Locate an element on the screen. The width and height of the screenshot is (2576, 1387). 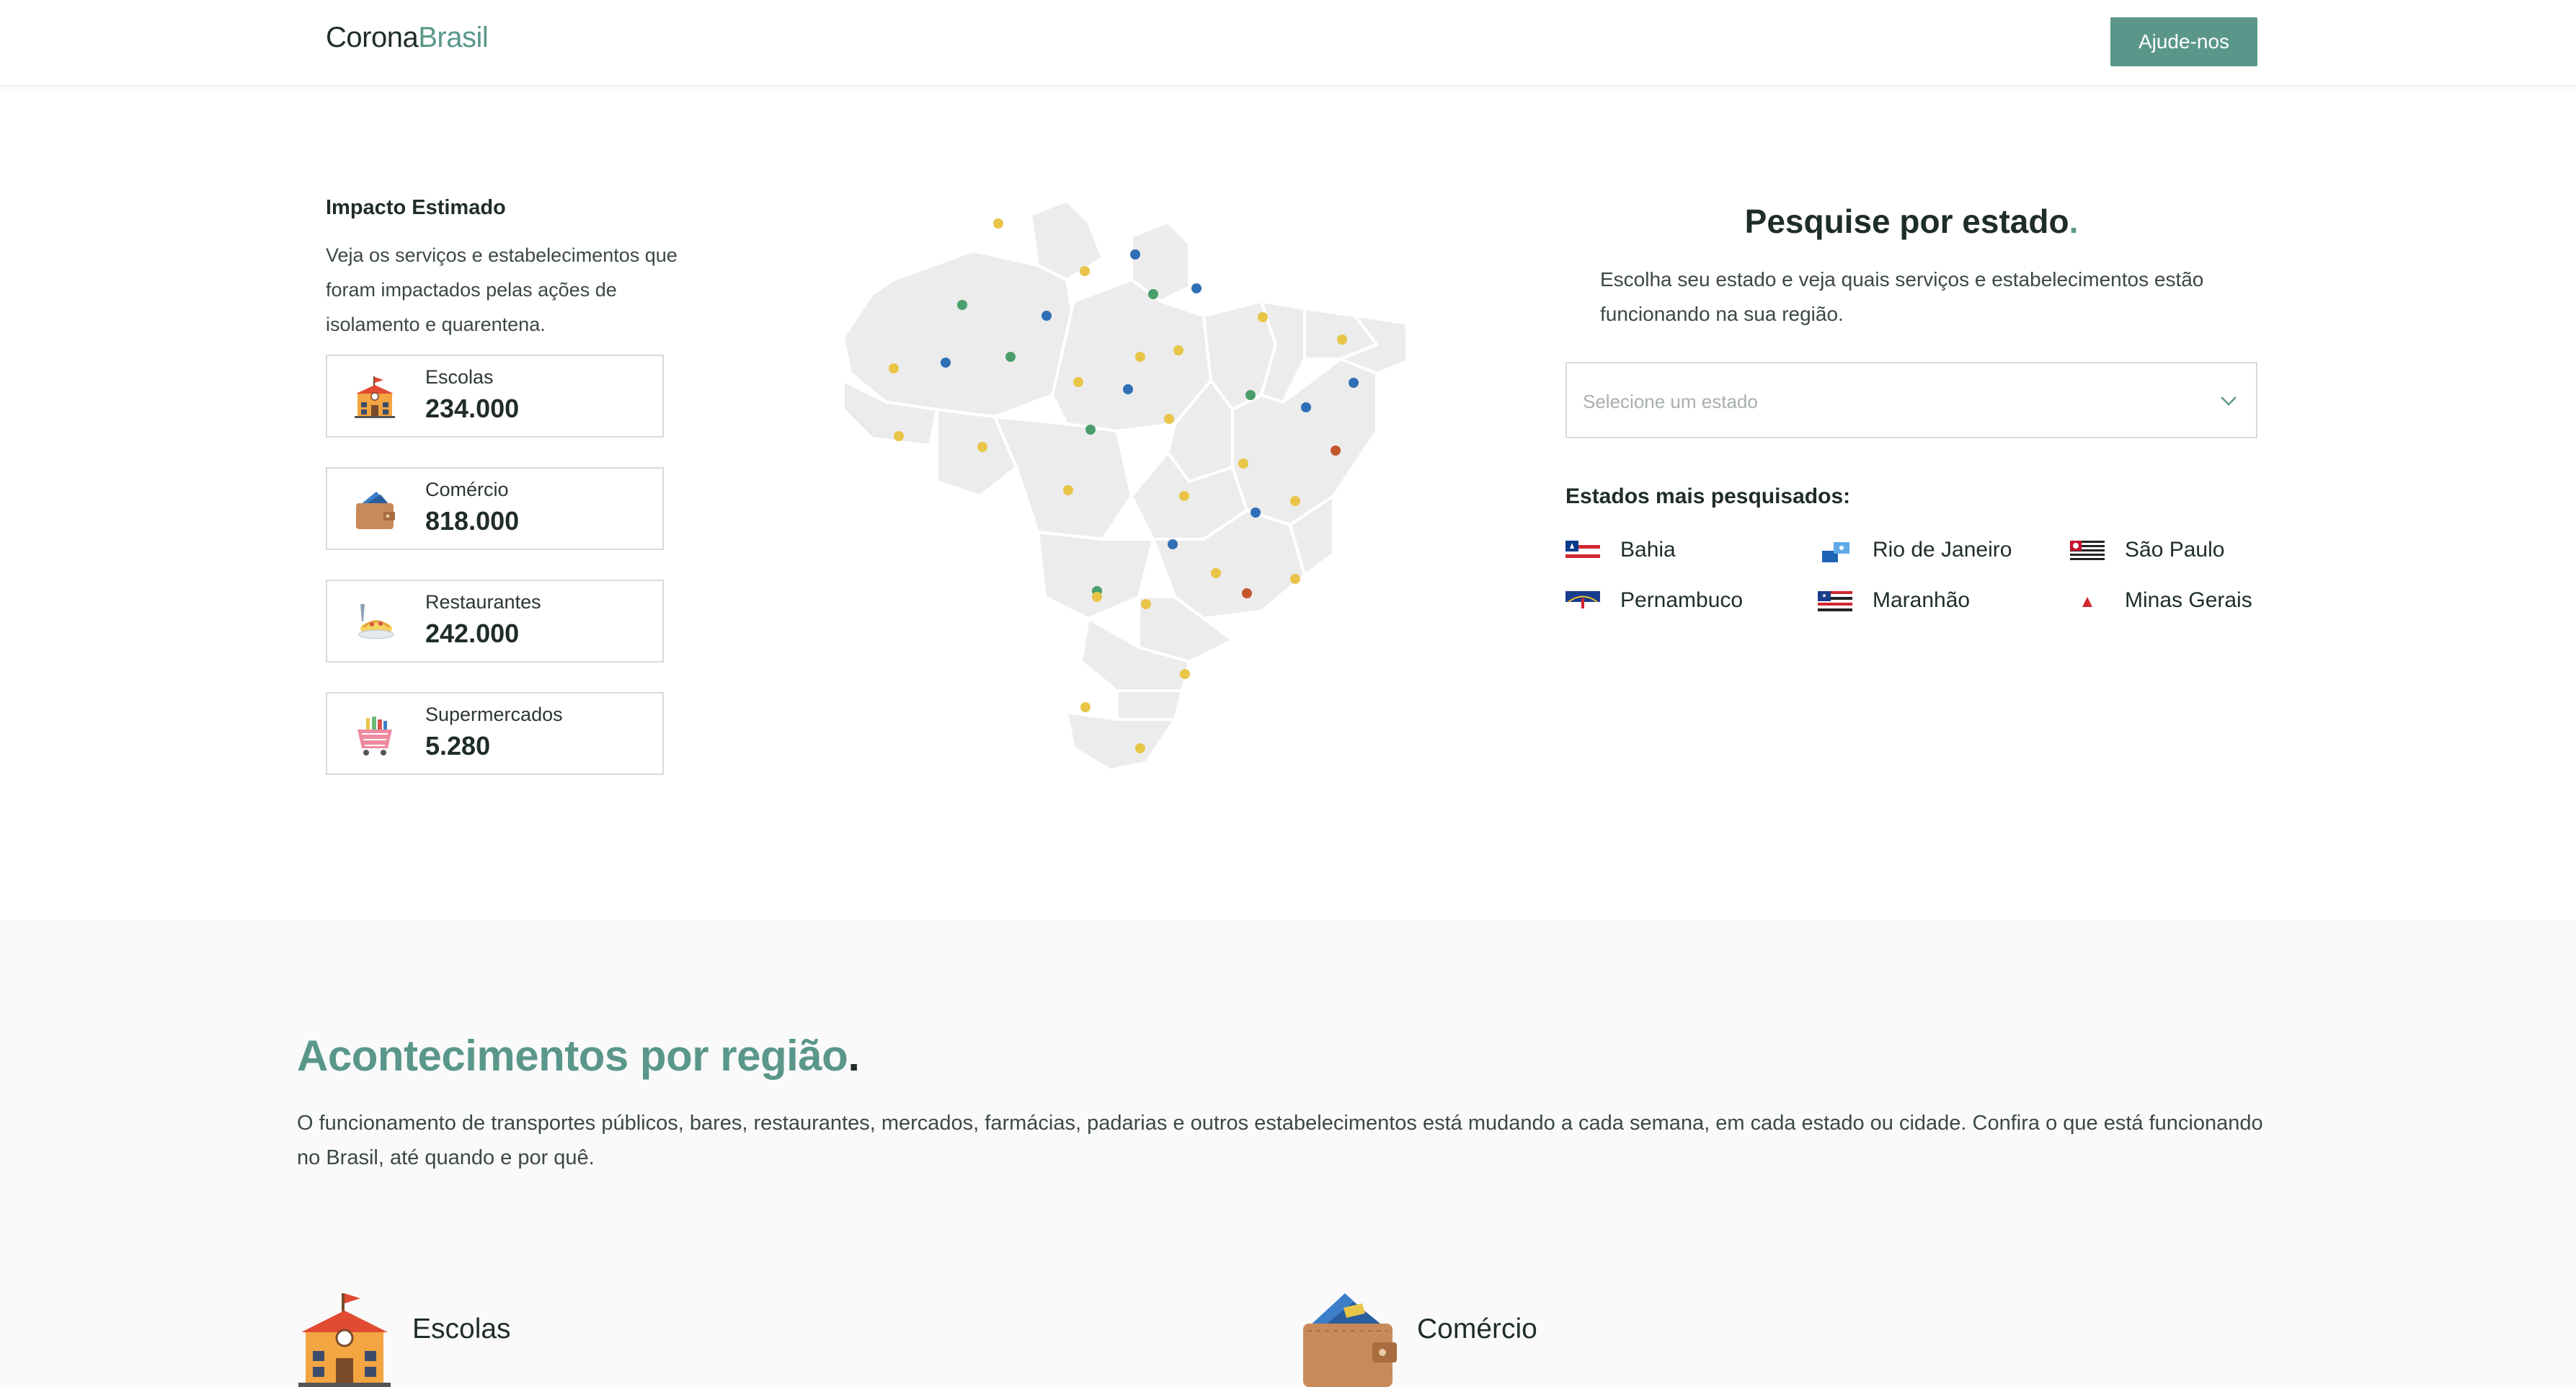
search-title-text: Pesquise por estado is located at coordinates (1906, 221).